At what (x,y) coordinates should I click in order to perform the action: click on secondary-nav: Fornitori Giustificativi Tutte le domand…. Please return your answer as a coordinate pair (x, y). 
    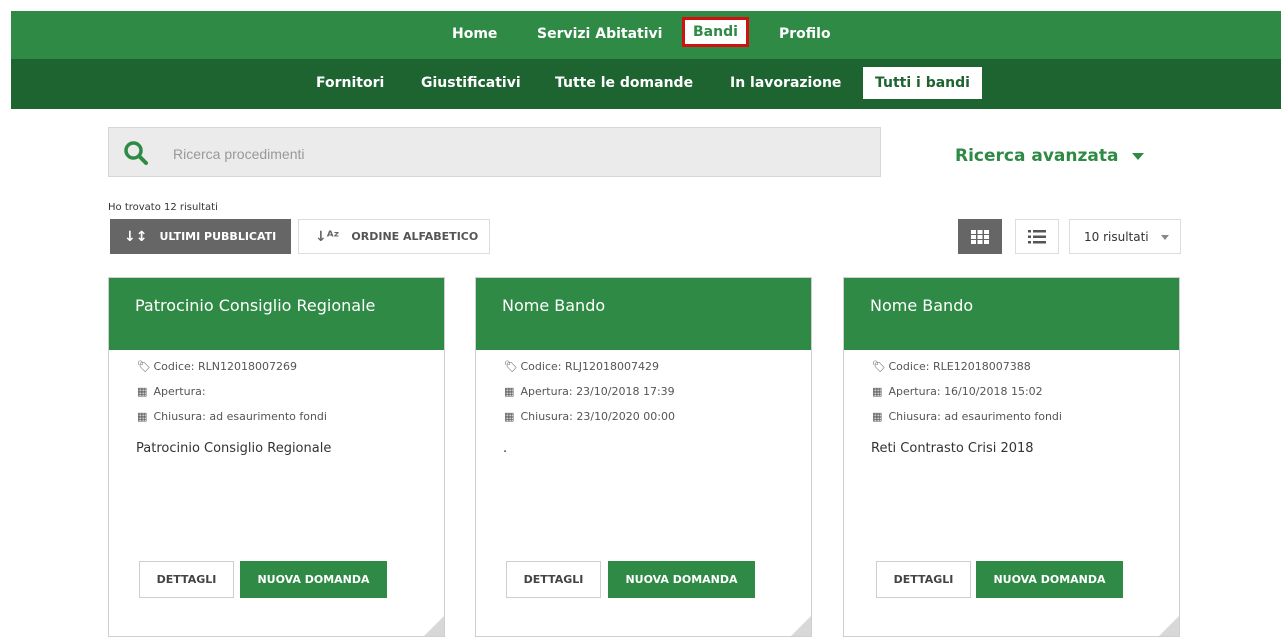
    Looking at the image, I should click on (646, 84).